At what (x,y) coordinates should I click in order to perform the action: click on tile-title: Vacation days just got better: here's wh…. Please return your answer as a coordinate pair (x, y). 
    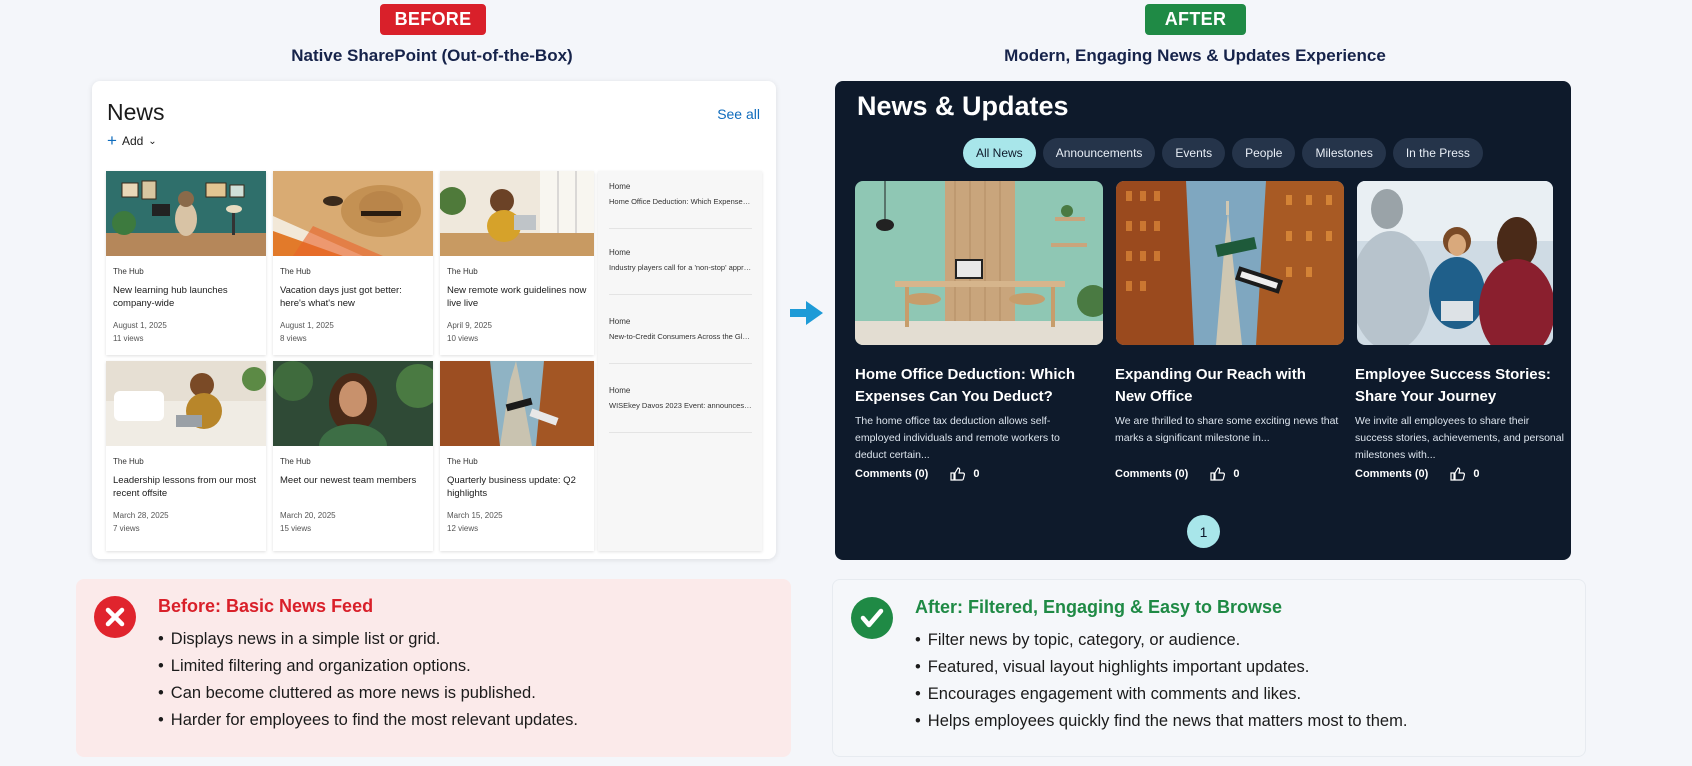
    Looking at the image, I should click on (353, 297).